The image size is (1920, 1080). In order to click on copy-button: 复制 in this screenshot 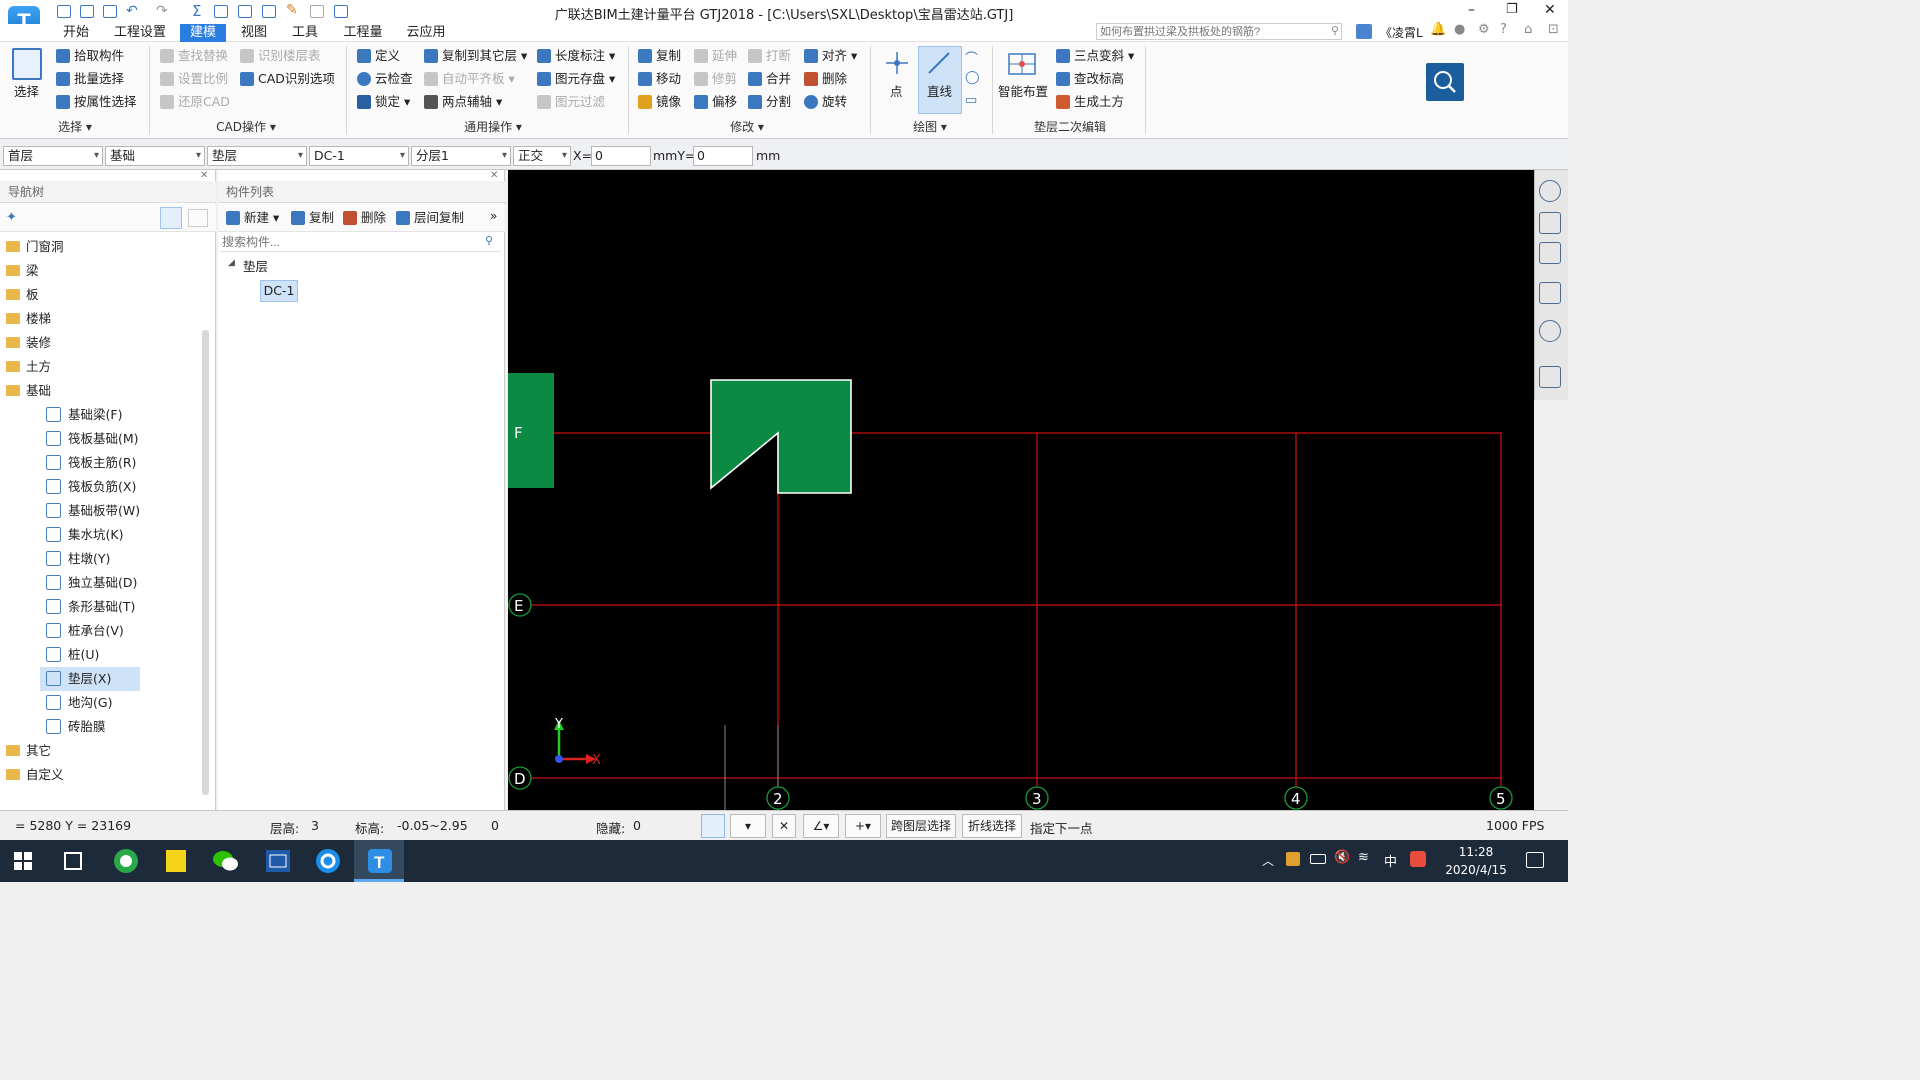, I will do `click(659, 56)`.